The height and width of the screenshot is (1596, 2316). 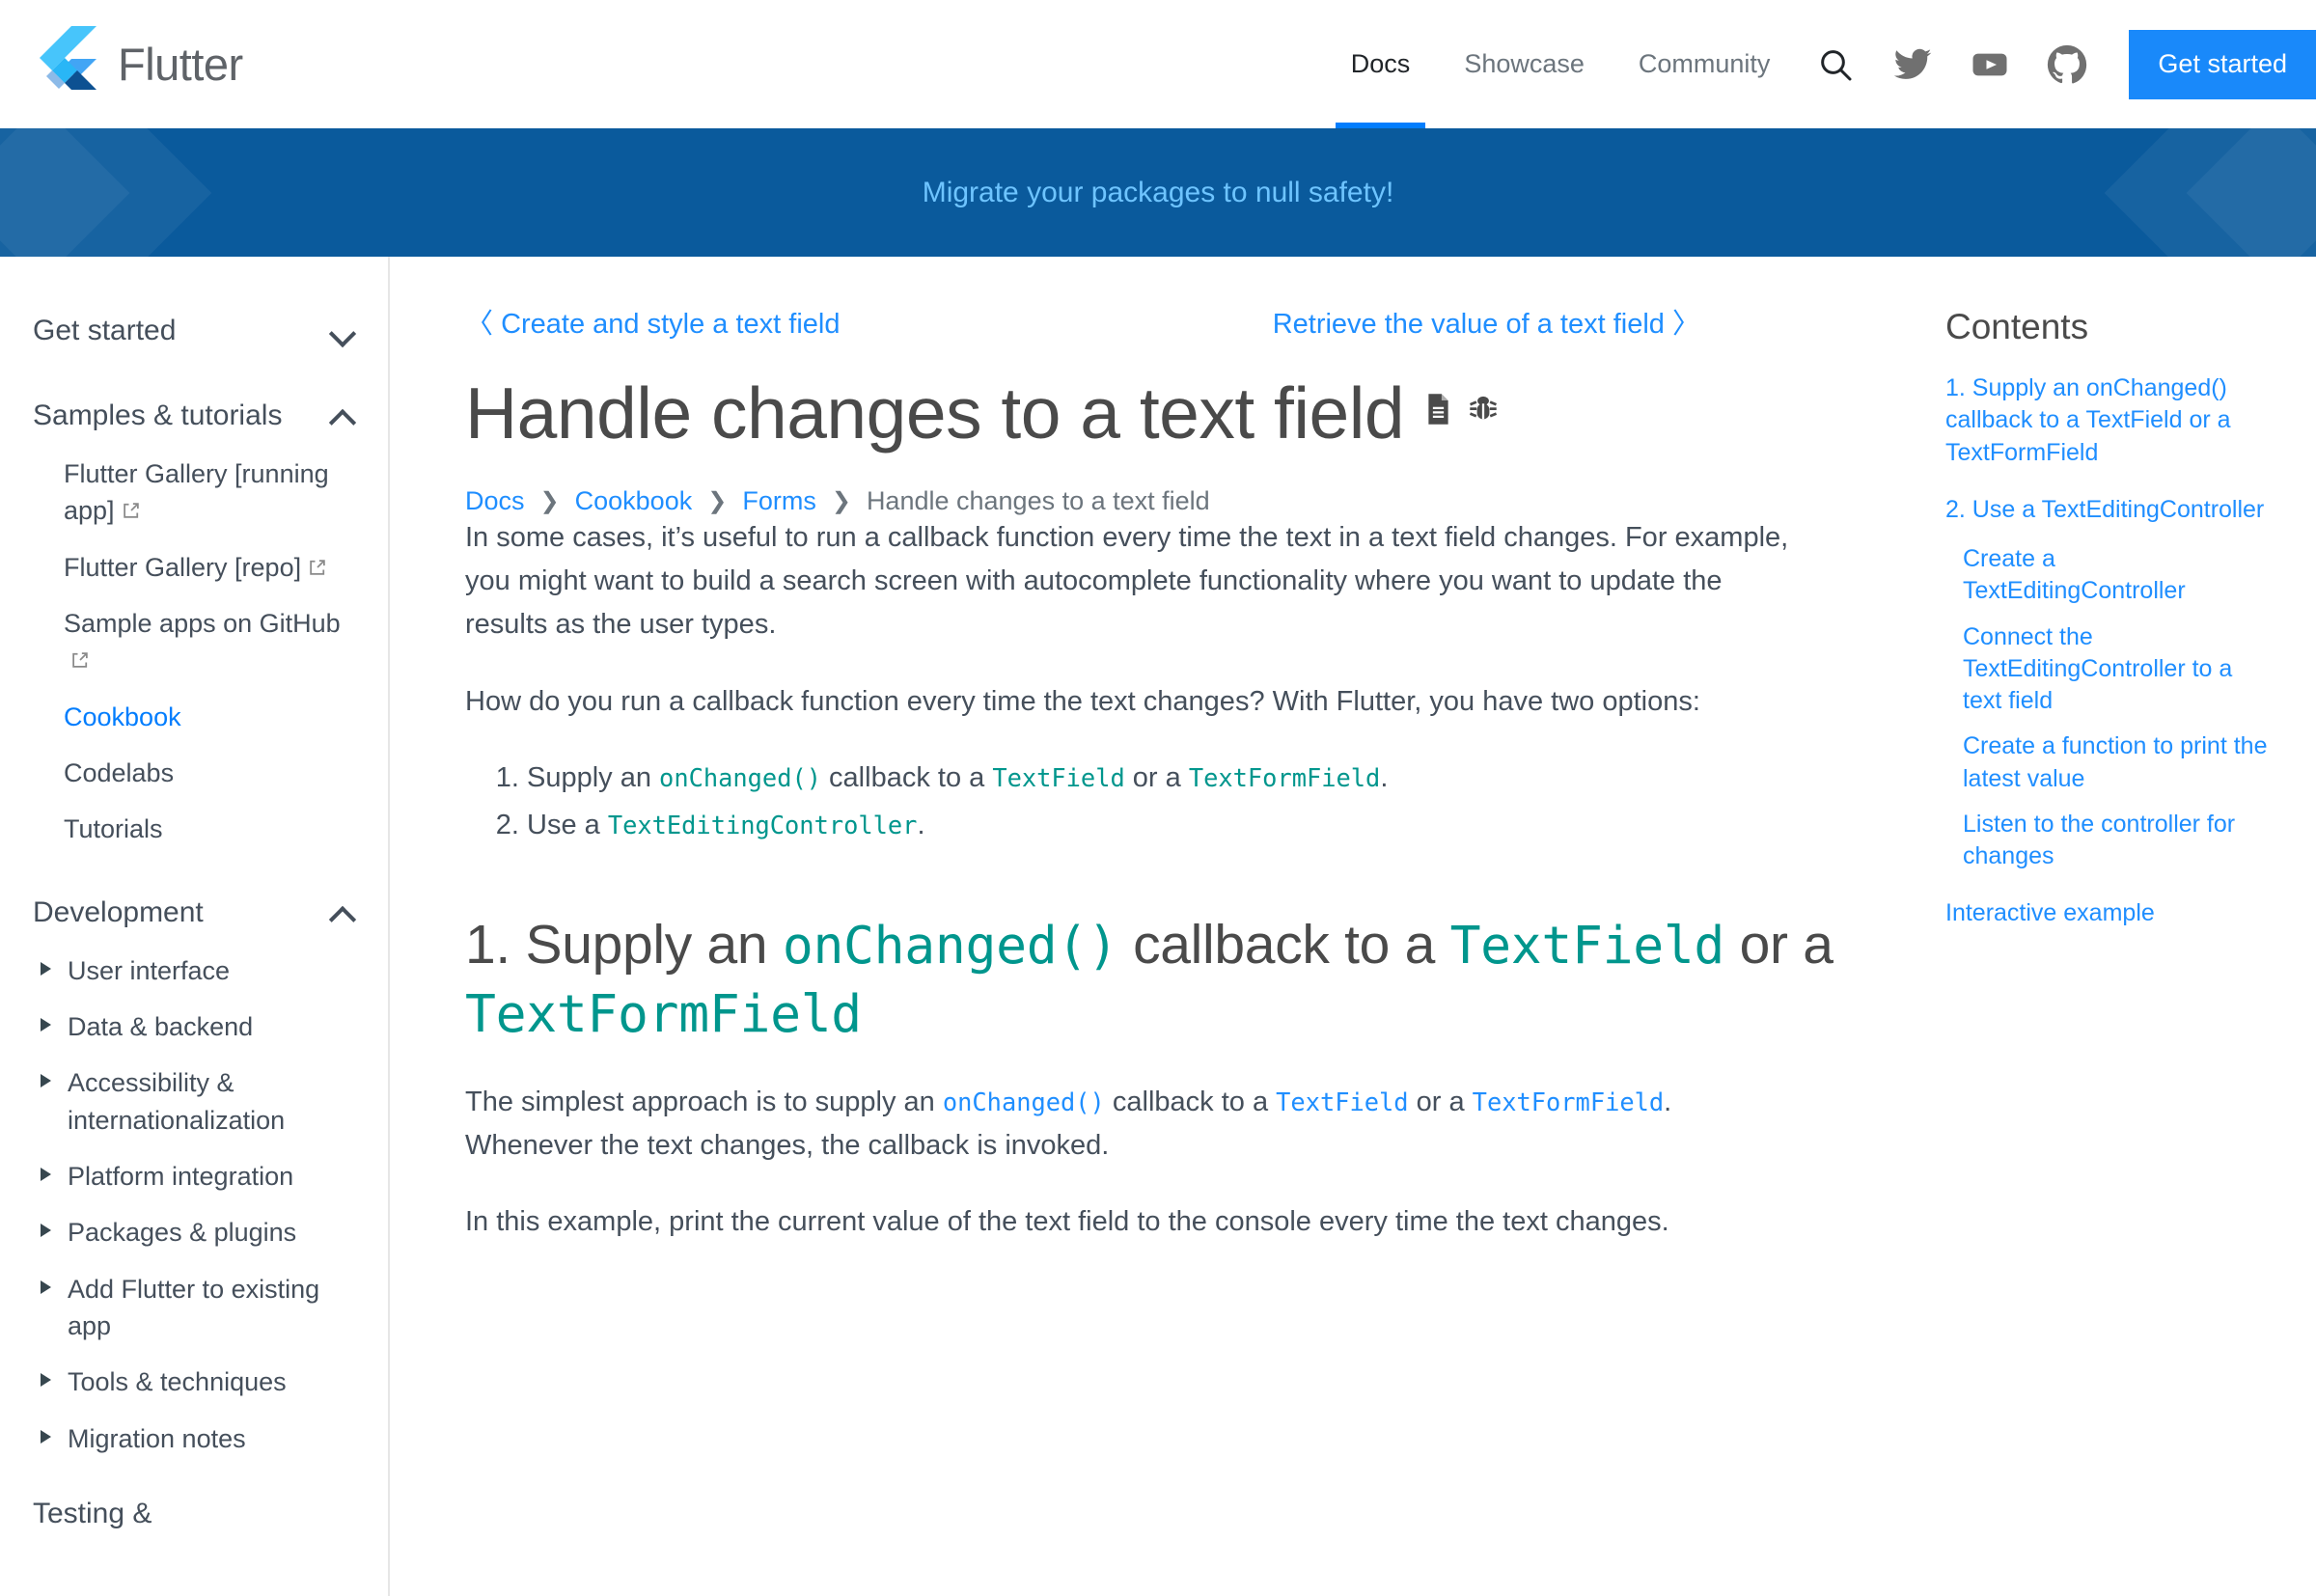 What do you see at coordinates (1461, 412) in the screenshot?
I see `title-action-icons` at bounding box center [1461, 412].